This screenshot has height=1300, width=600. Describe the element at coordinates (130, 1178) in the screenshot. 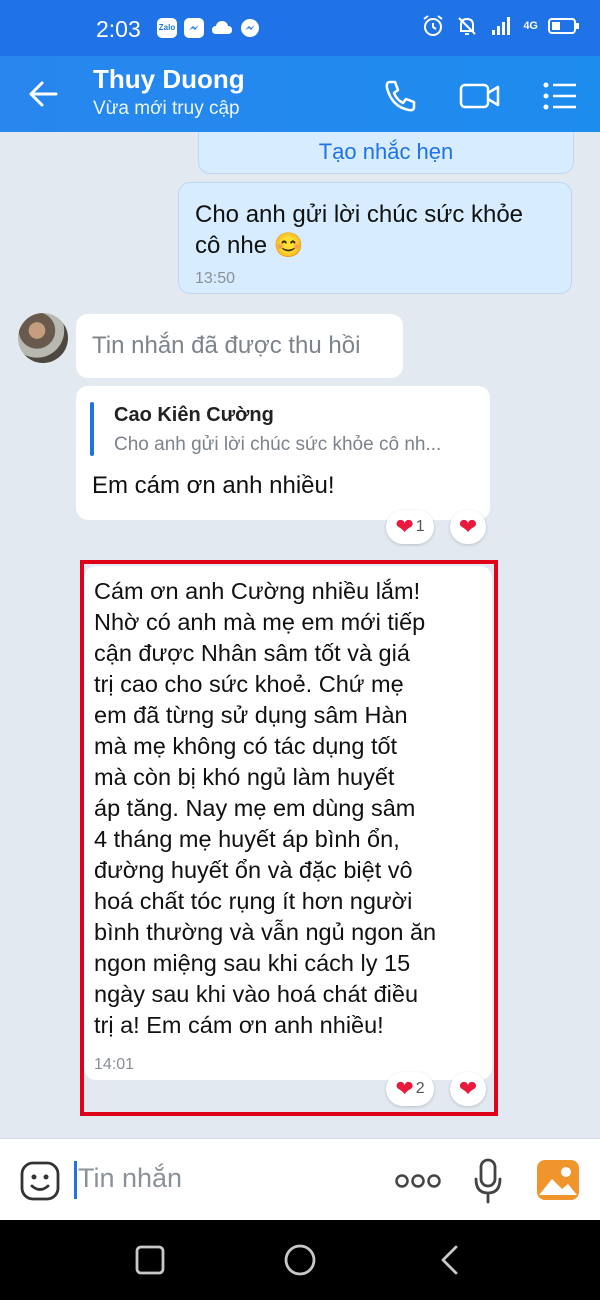

I see `message-input: Tin nhắn` at that location.